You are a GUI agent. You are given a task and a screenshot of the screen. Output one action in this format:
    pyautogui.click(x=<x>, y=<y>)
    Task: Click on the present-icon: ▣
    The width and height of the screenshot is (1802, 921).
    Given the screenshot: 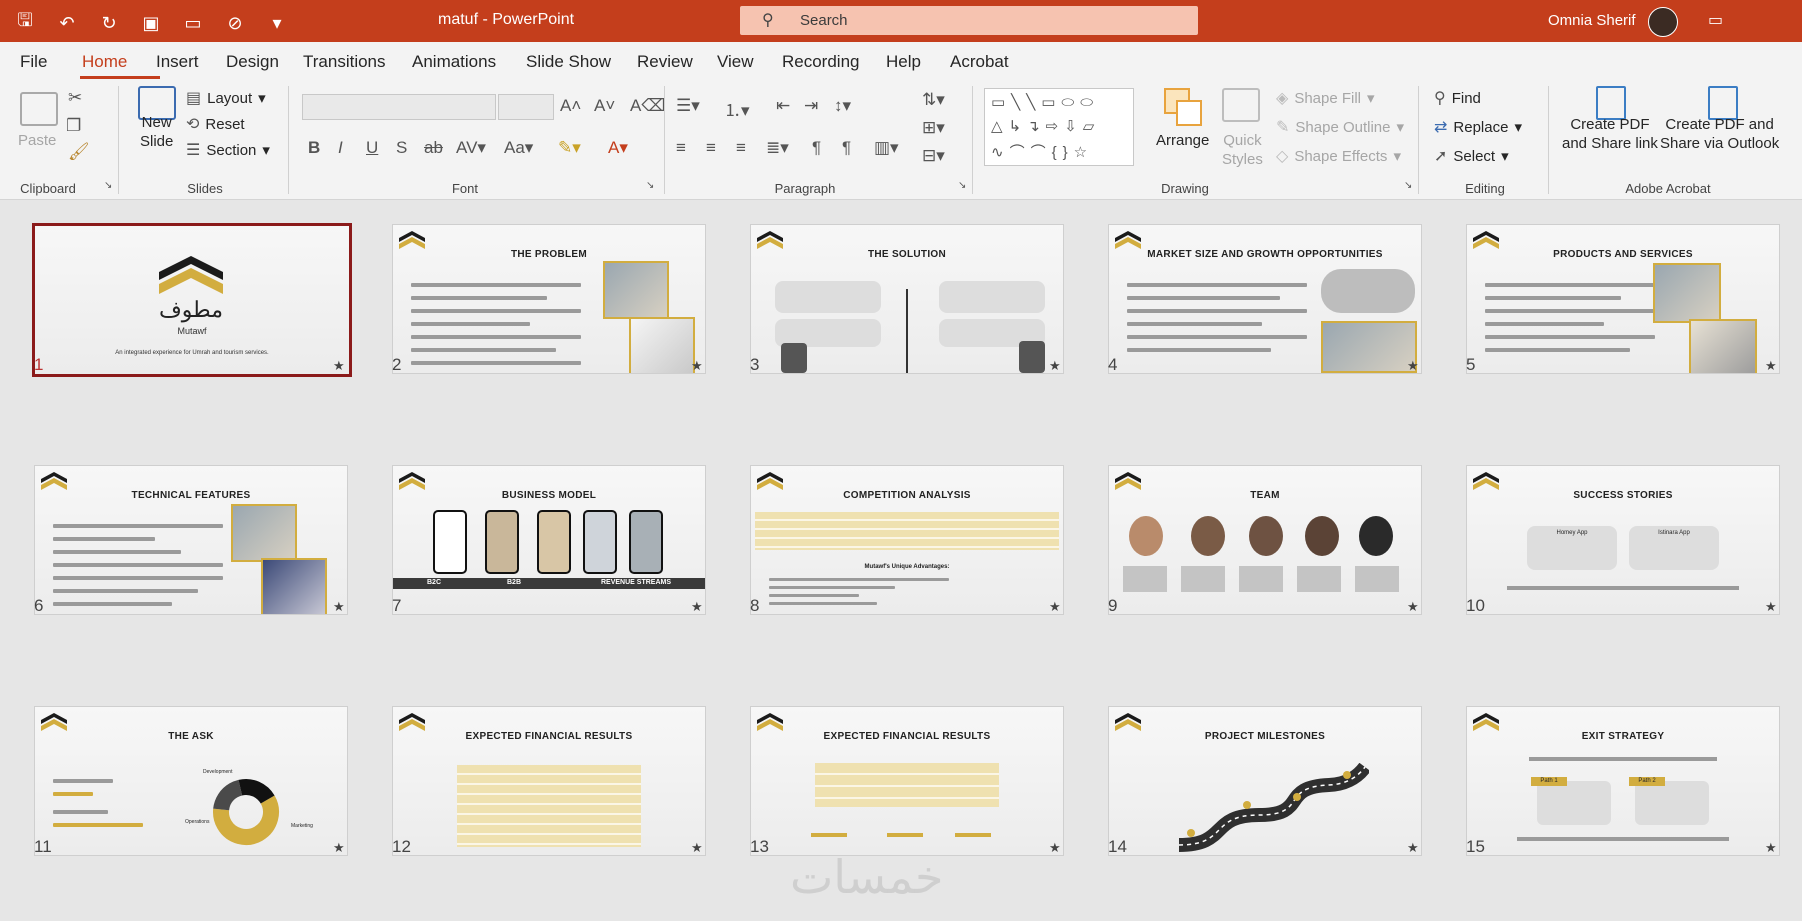 What is the action you would take?
    pyautogui.click(x=151, y=23)
    